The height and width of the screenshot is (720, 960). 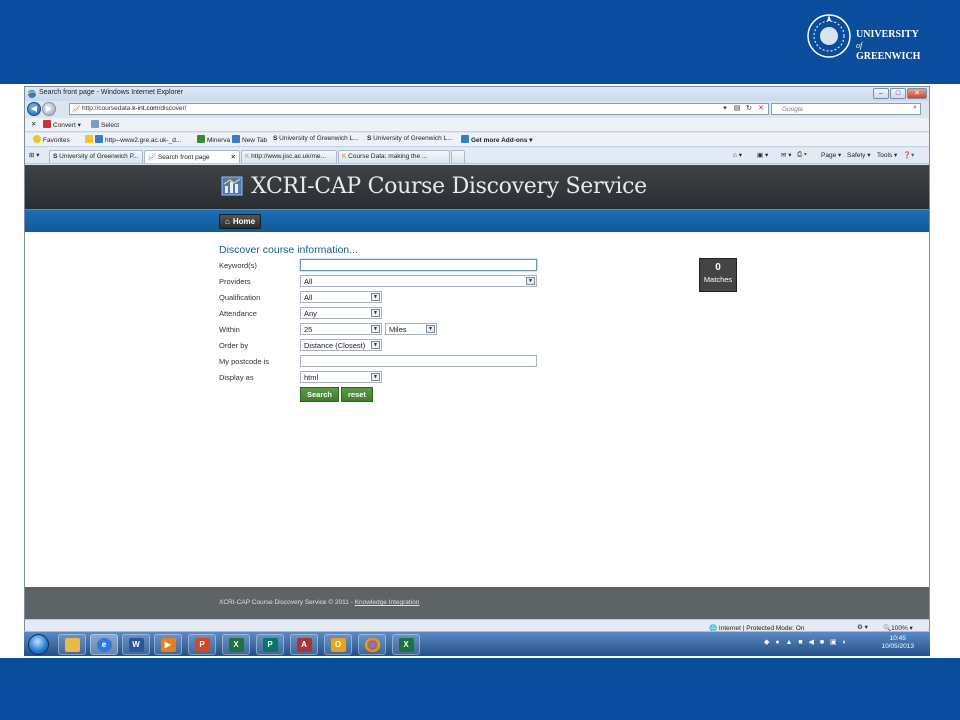 I want to click on compatibility-icon: ▤, so click(x=737, y=109).